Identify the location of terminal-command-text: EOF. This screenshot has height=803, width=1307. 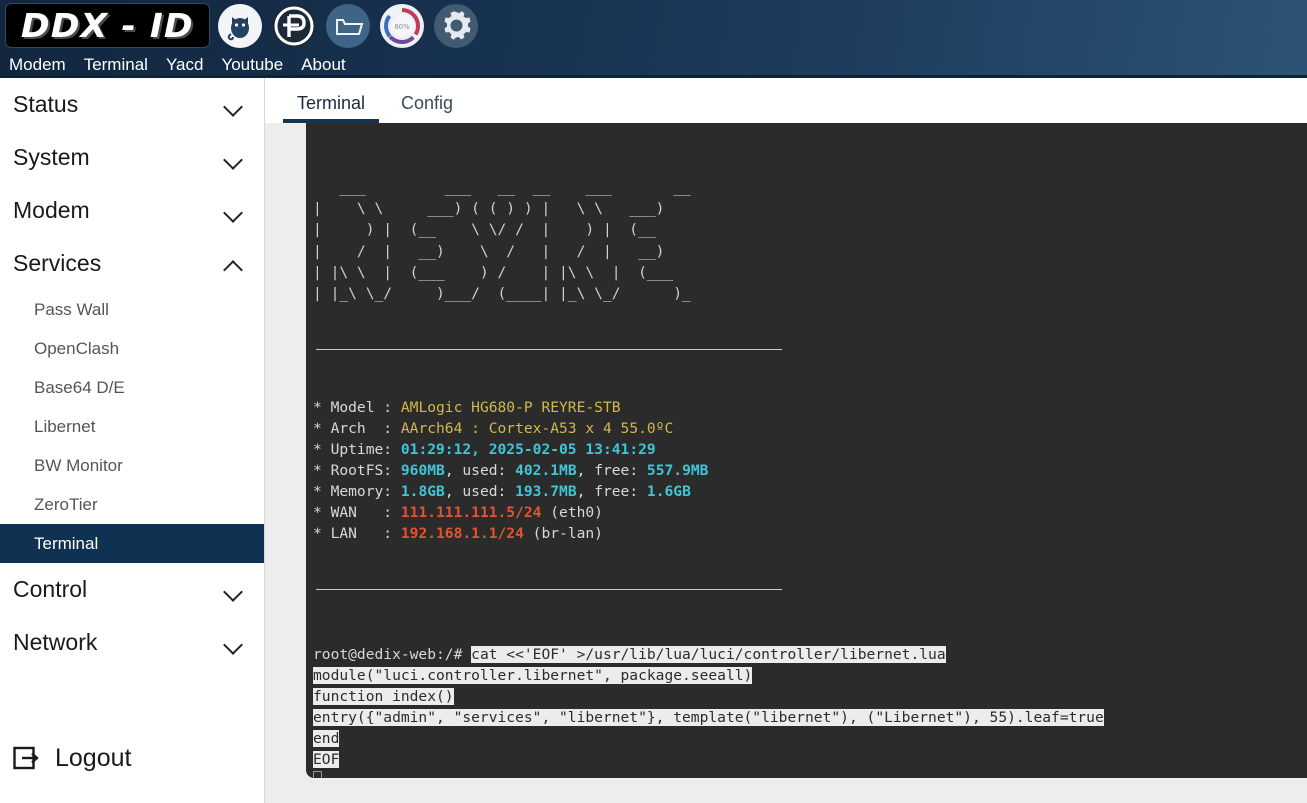
(326, 760).